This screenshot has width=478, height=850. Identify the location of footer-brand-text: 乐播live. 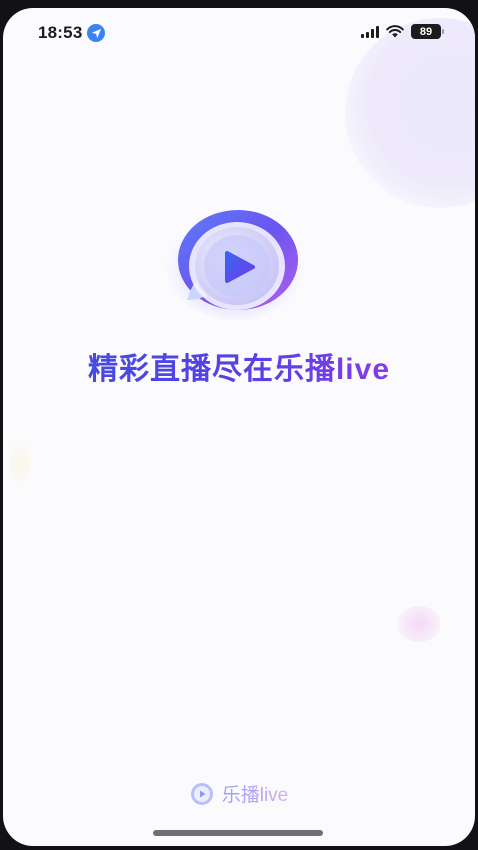
(255, 793).